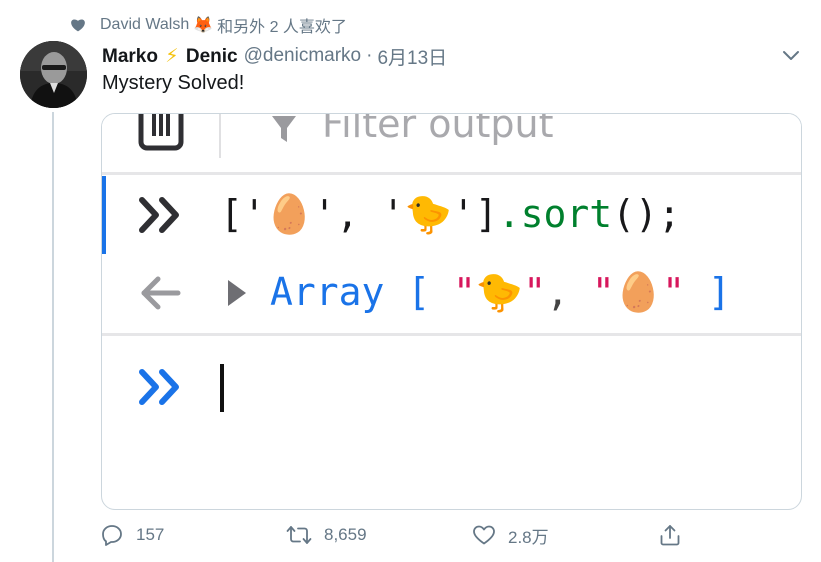  I want to click on filter-icon, so click(284, 132).